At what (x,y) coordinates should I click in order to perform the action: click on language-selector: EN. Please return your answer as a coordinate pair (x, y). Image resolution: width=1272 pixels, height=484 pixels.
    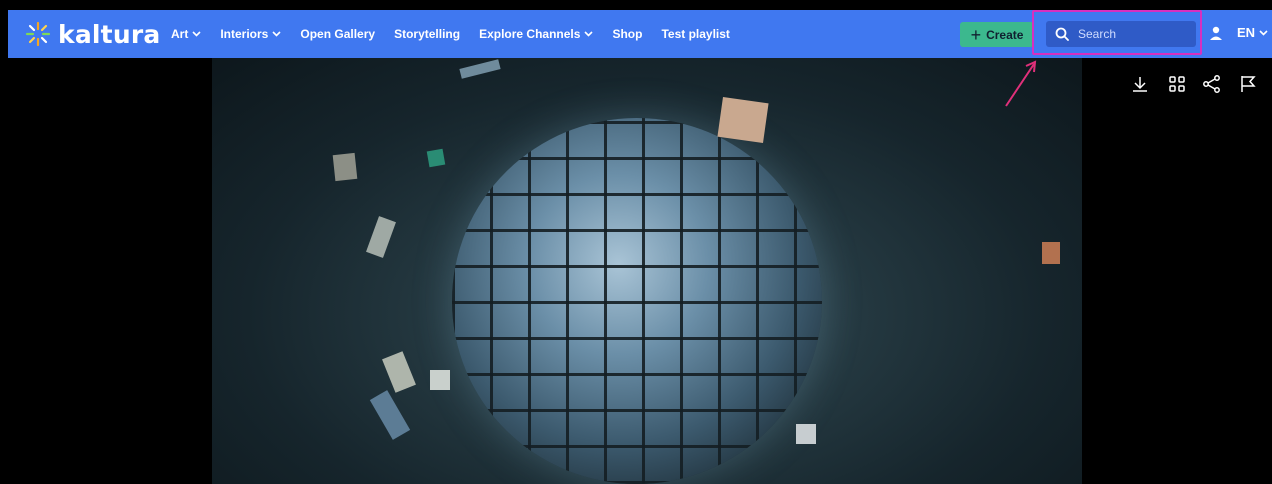
    Looking at the image, I should click on (1252, 32).